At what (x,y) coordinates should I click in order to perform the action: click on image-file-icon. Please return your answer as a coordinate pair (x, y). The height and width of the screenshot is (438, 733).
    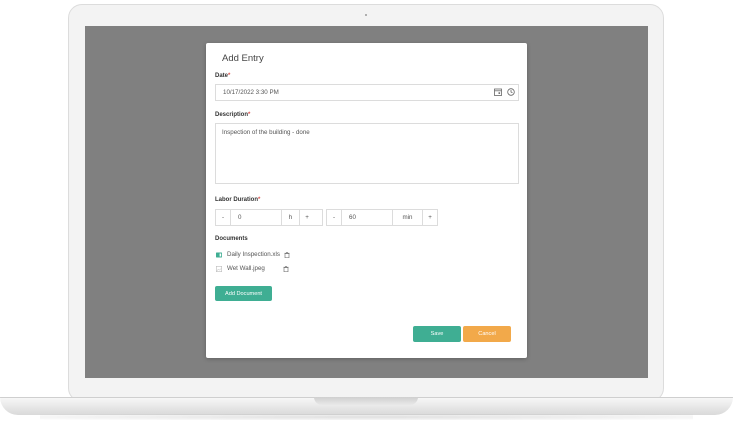
    Looking at the image, I should click on (219, 268).